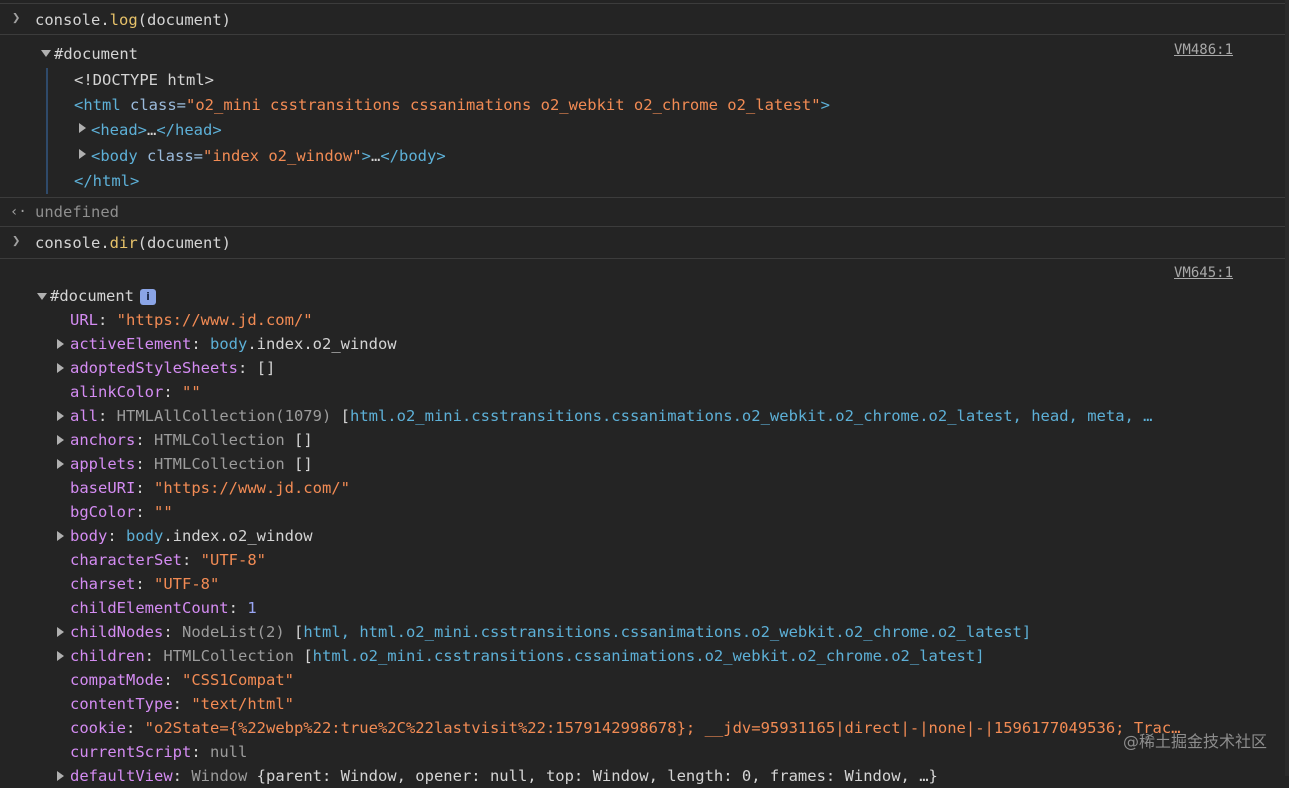  Describe the element at coordinates (135, 392) in the screenshot. I see `prop-alinkColor: alinkColor: ""` at that location.